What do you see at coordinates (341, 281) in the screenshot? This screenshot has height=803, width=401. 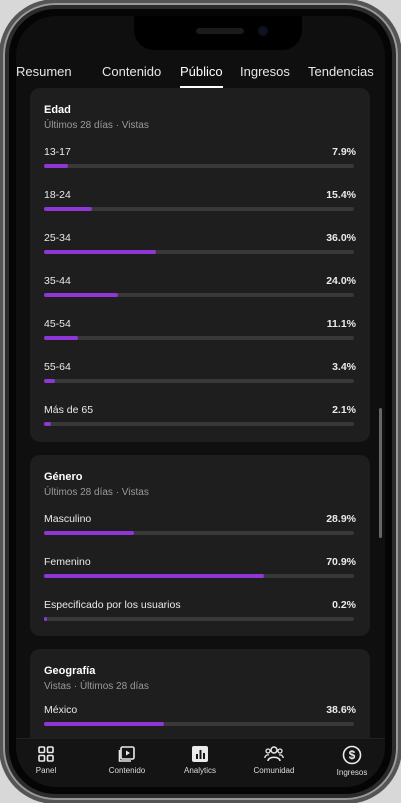 I see `age-row-value: 24.0%` at bounding box center [341, 281].